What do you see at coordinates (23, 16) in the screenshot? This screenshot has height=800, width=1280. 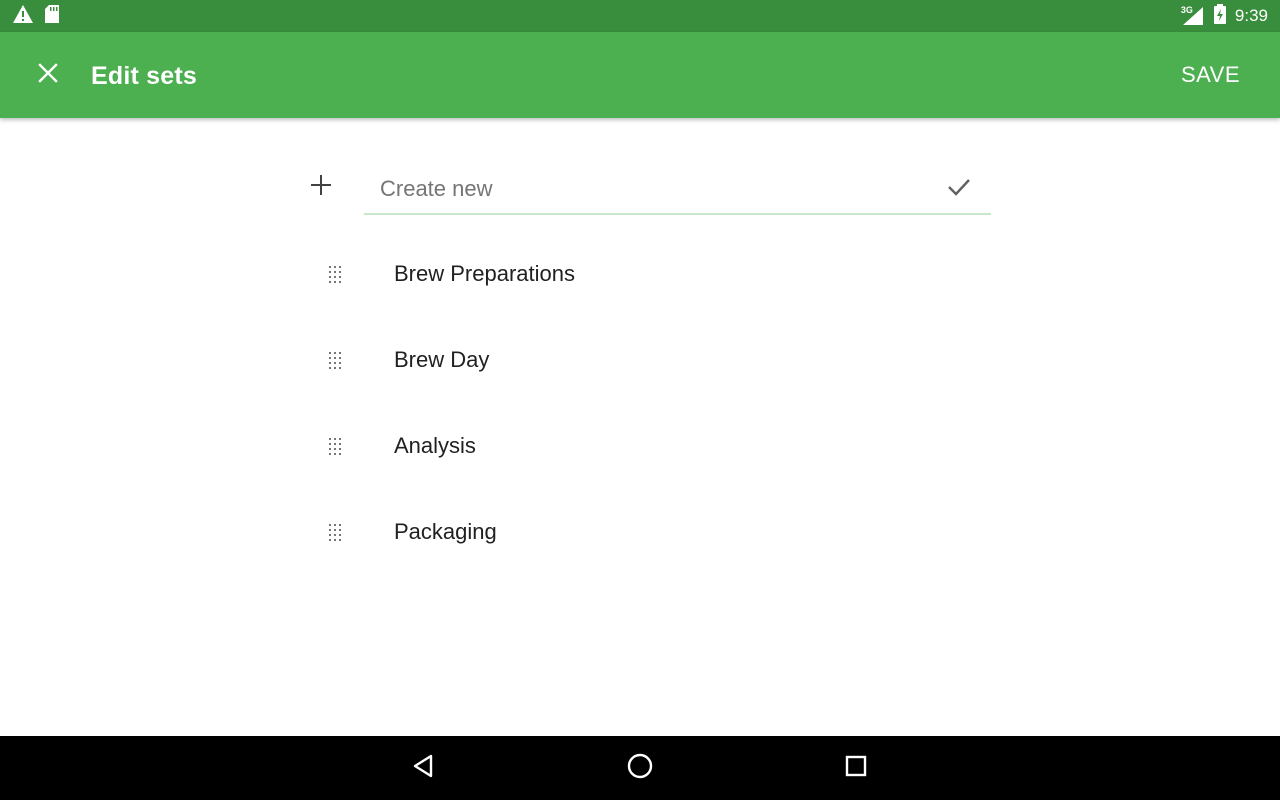 I see `warning-icon` at bounding box center [23, 16].